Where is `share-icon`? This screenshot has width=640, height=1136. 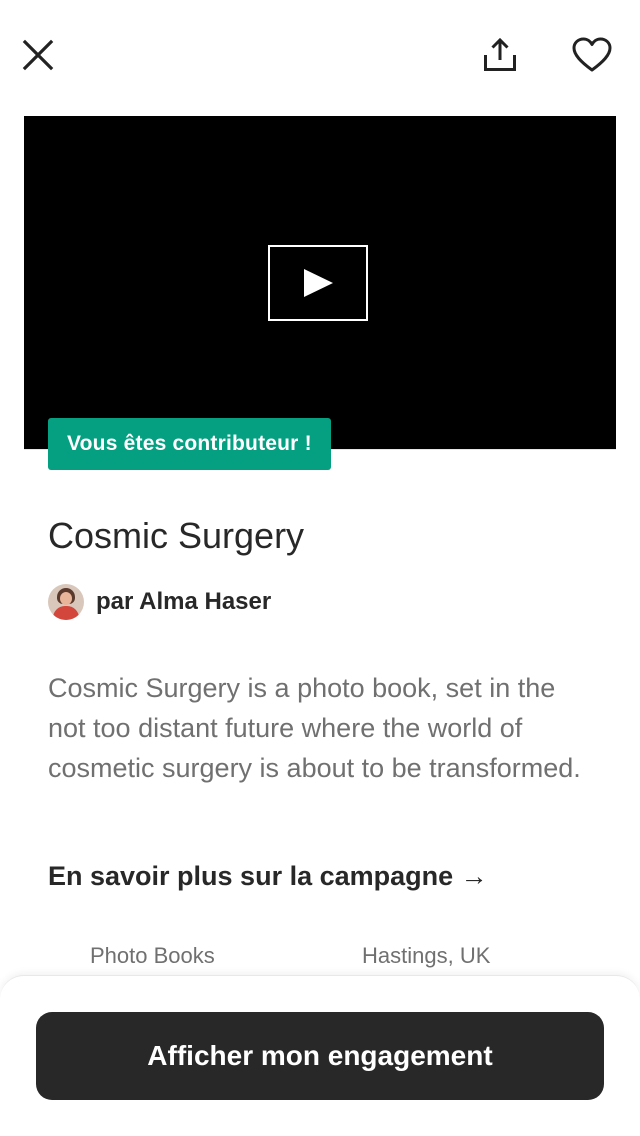 share-icon is located at coordinates (500, 54).